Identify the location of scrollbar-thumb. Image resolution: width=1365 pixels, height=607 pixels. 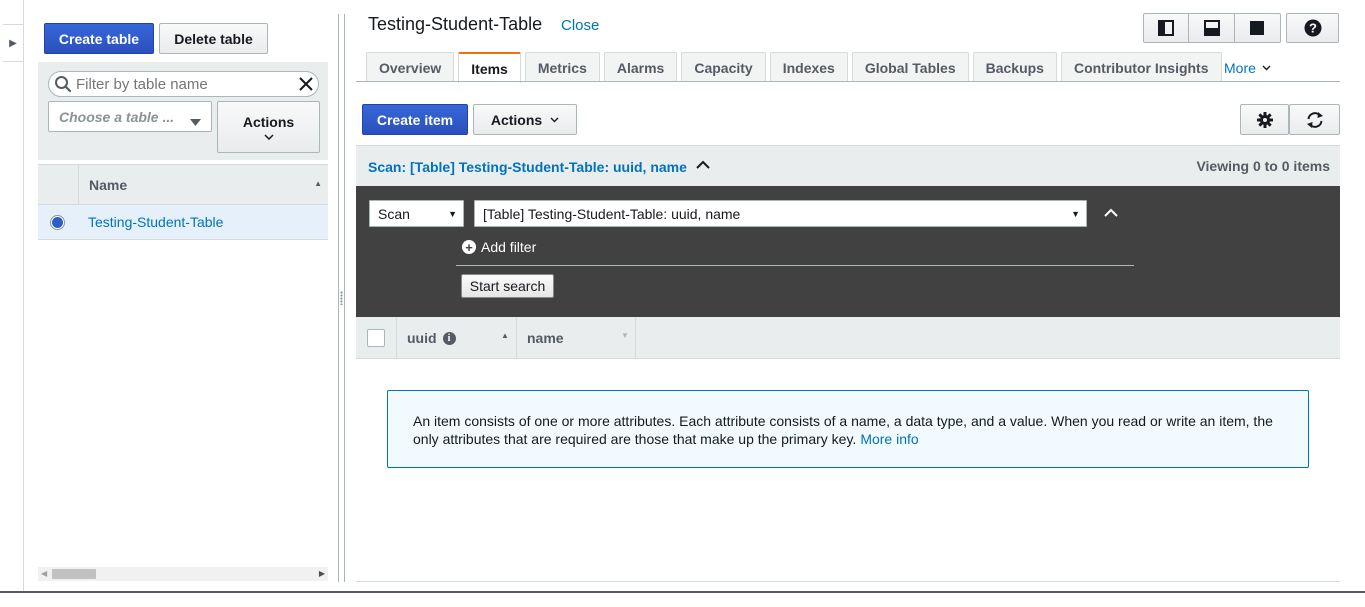
(74, 574).